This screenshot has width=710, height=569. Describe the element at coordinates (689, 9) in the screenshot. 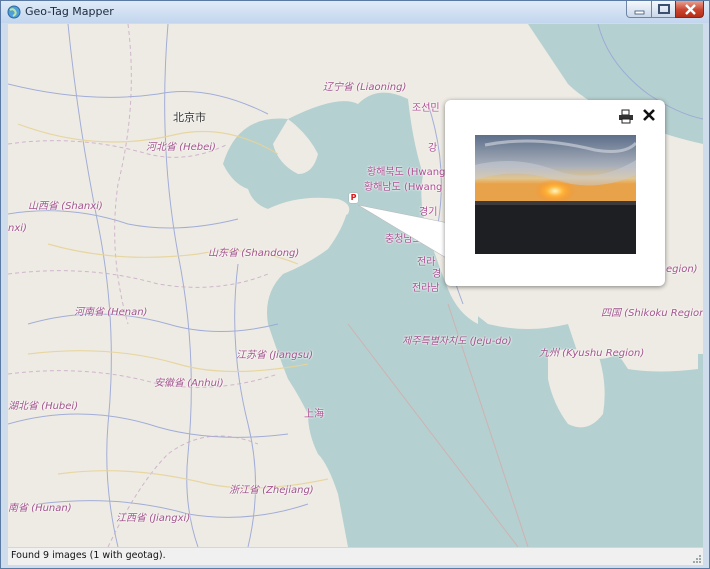

I see `close-button` at that location.